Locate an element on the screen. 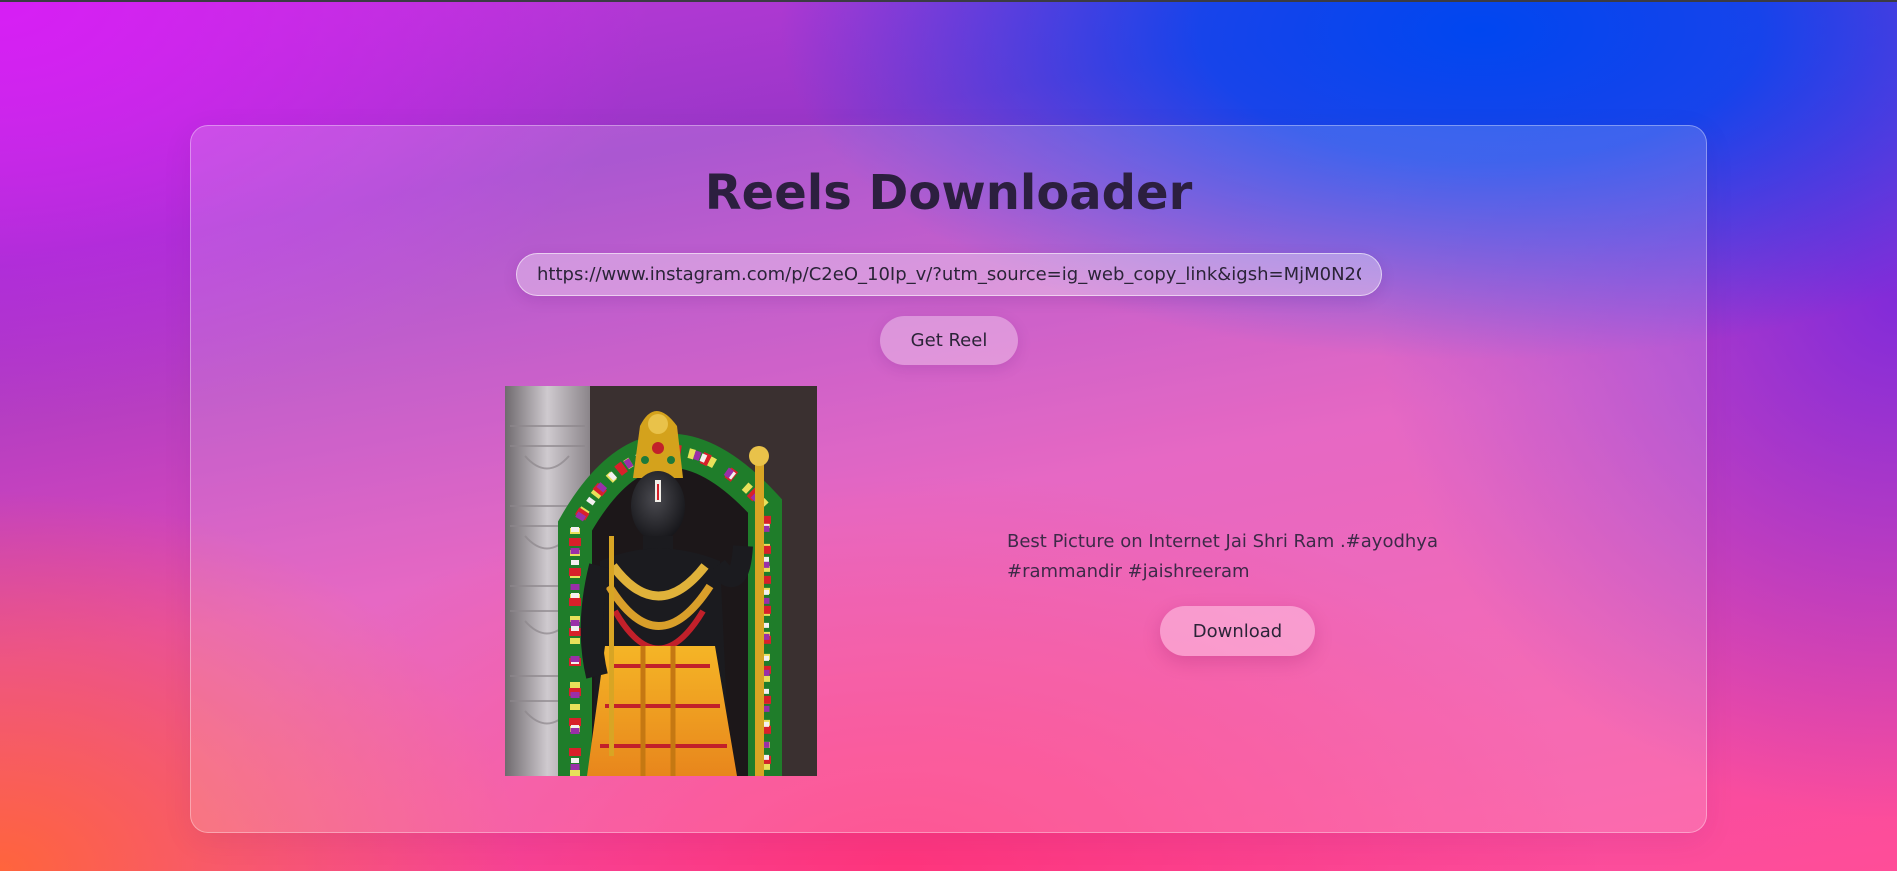 Image resolution: width=1897 pixels, height=871 pixels. reel-thumbnail-image is located at coordinates (661, 581).